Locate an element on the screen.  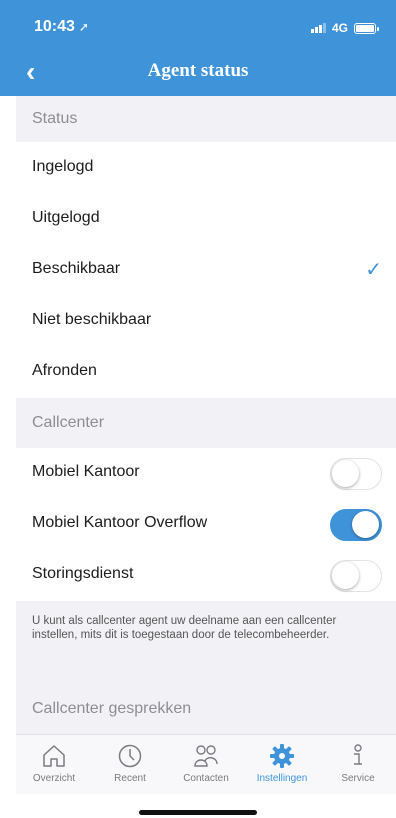
navigation-header: 10:43 ➚ 4G ‹ Agent status is located at coordinates (198, 48).